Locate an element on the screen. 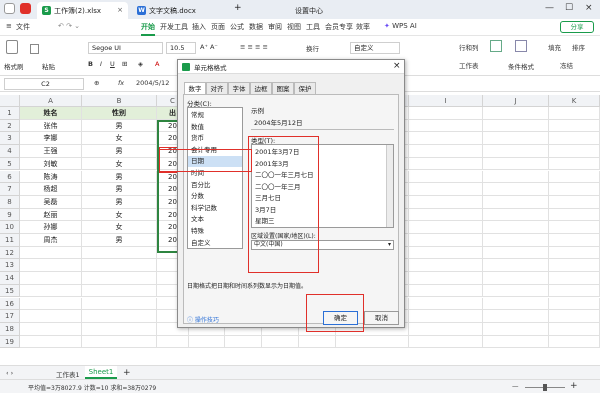 The width and height of the screenshot is (600, 393). data-cell: 赵丽 is located at coordinates (51, 215).